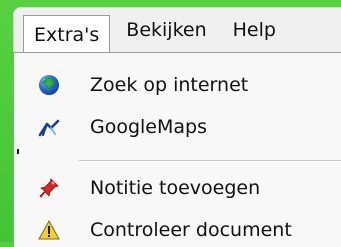 The image size is (341, 247). What do you see at coordinates (175, 188) in the screenshot?
I see `menu-item-label: Notitie toevoegen` at bounding box center [175, 188].